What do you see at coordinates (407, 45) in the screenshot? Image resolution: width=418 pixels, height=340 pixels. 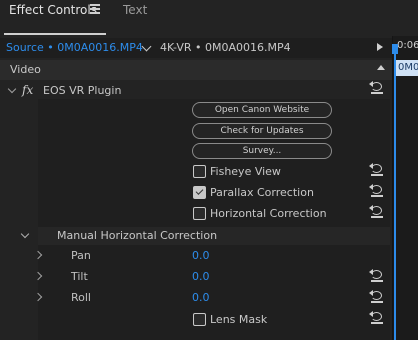 I see `timeline-timecode: 0:06` at bounding box center [407, 45].